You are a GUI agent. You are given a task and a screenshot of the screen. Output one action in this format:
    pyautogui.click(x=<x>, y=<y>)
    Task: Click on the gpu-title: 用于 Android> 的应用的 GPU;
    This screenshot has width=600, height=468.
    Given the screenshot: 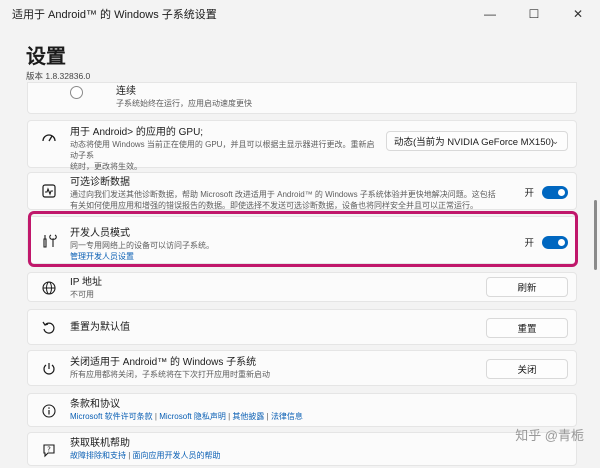 What is the action you would take?
    pyautogui.click(x=137, y=132)
    